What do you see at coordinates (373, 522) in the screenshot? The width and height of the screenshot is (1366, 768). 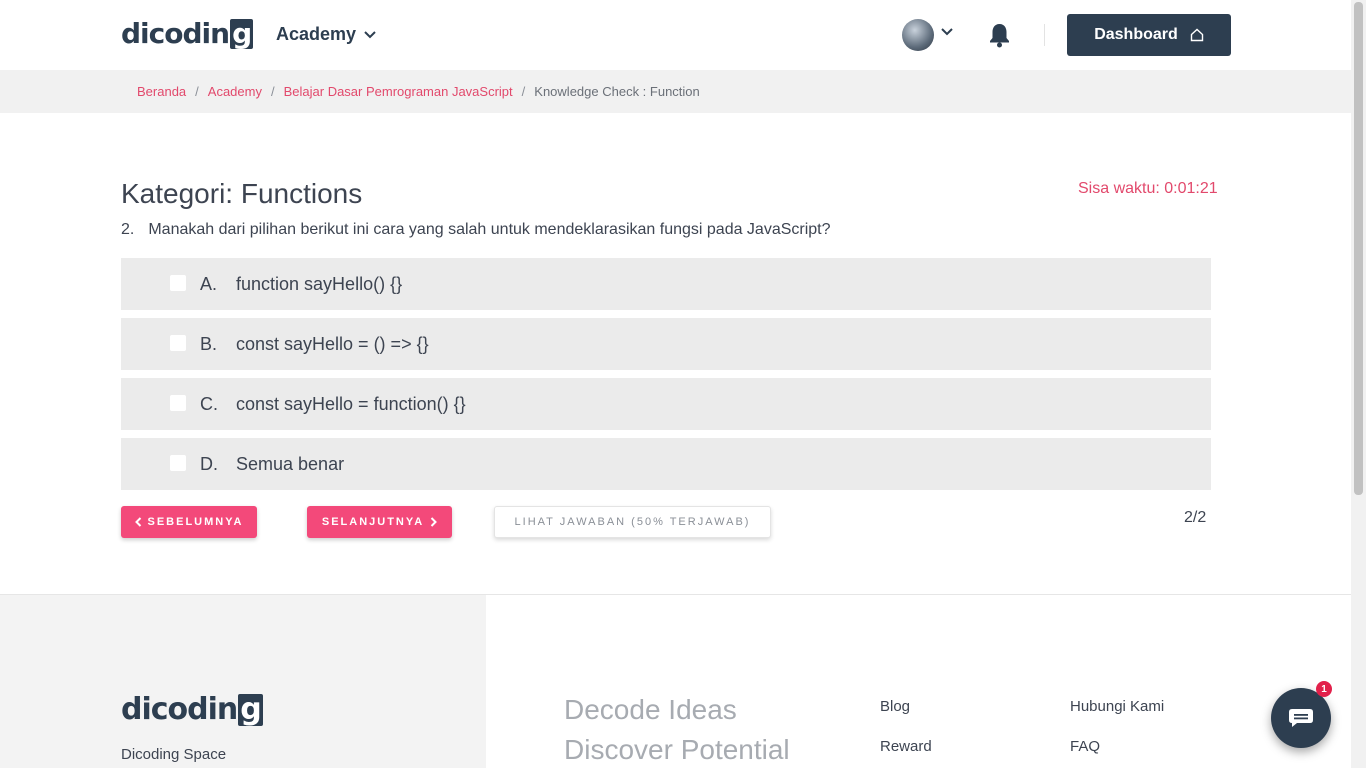 I see `next-button-label: SELANJUTNYA` at bounding box center [373, 522].